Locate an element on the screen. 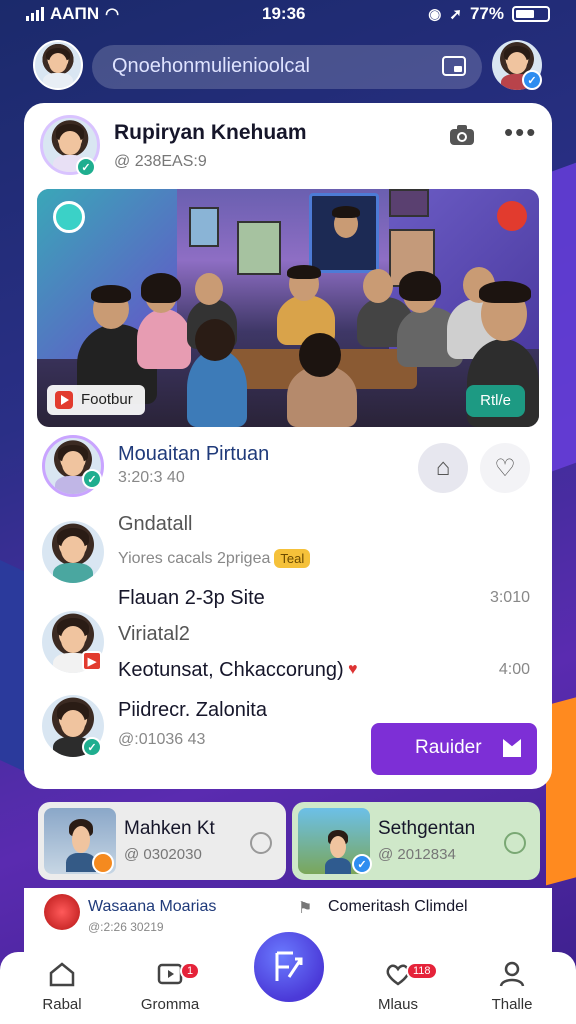  cast-icon is located at coordinates (454, 66).